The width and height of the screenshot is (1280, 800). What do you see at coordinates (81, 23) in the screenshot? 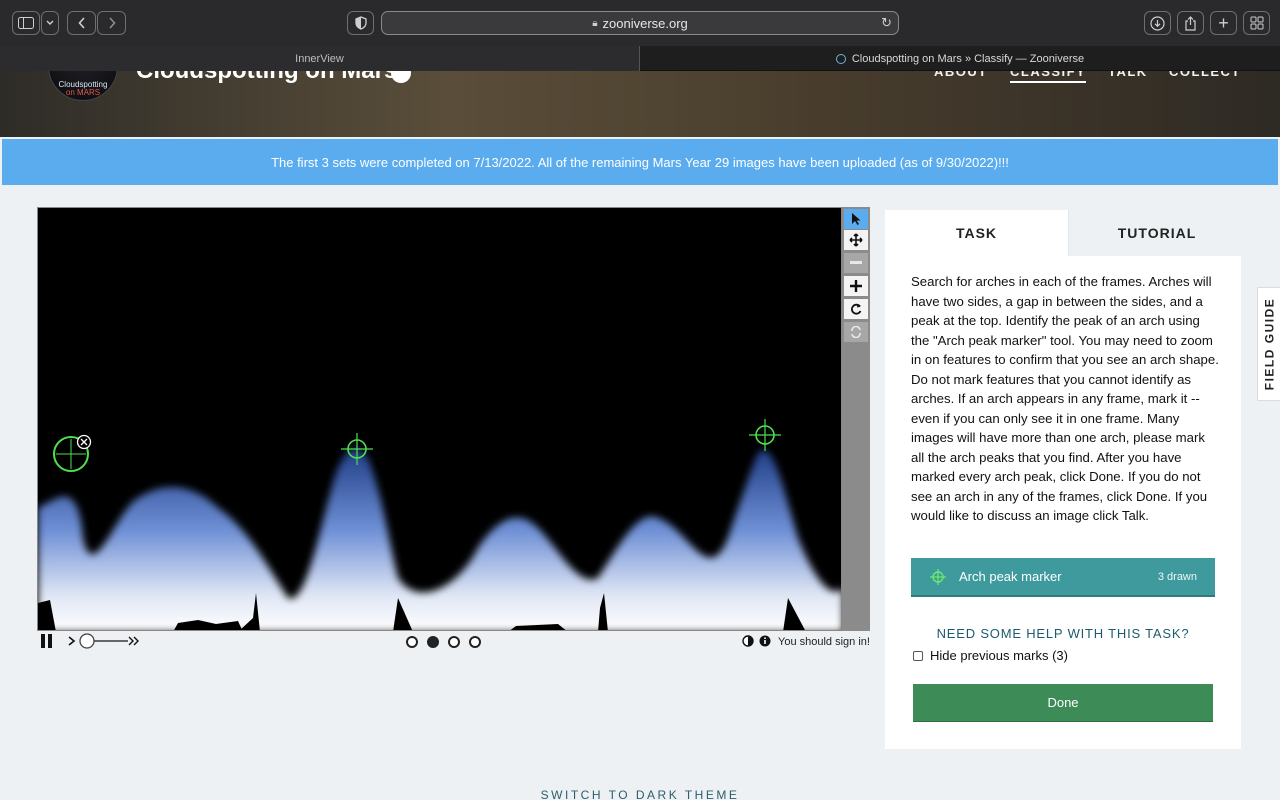
I see `back-button` at bounding box center [81, 23].